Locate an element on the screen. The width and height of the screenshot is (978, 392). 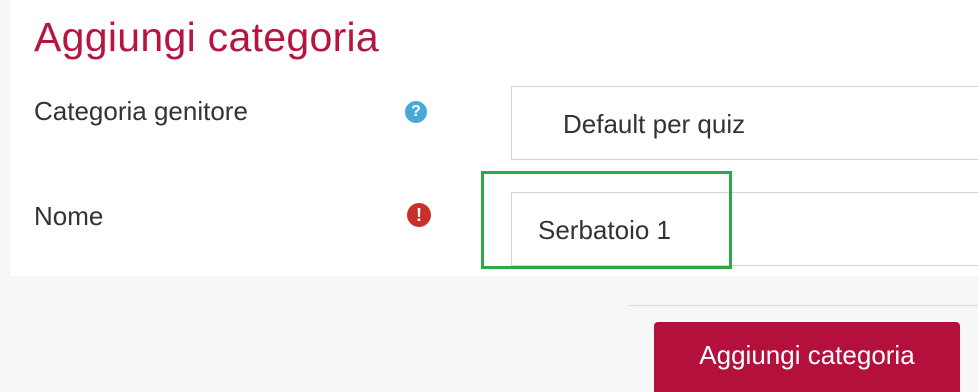
exclamation-circle-icon: ! is located at coordinates (419, 215).